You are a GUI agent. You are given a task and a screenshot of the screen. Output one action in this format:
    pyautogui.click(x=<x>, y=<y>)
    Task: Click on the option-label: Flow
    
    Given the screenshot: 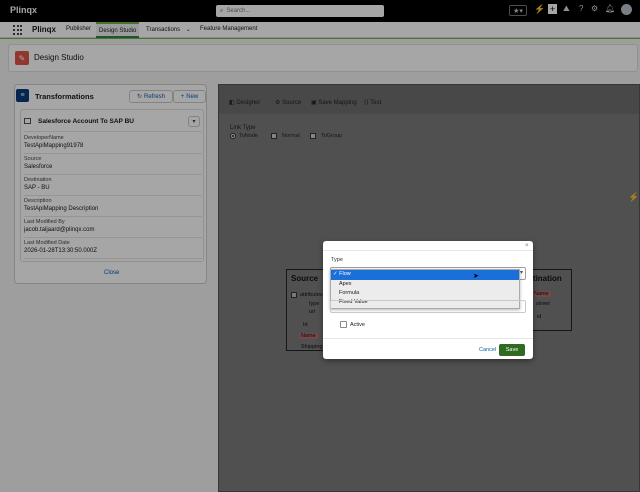 What is the action you would take?
    pyautogui.click(x=345, y=274)
    